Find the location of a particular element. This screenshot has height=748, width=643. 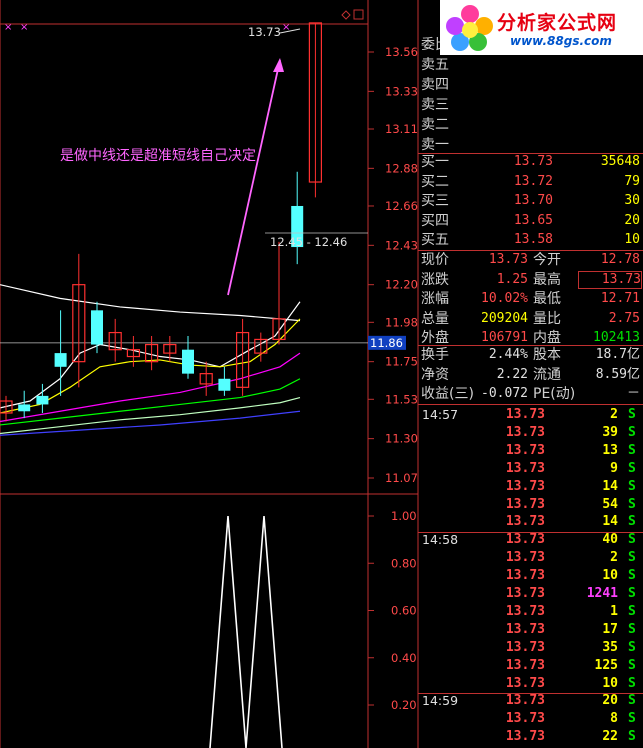

tick-volume: 13 is located at coordinates (610, 450).